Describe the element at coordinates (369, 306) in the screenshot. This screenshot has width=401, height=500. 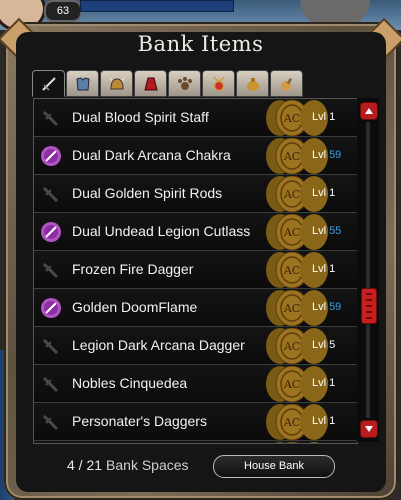
I see `scroll-thumb` at that location.